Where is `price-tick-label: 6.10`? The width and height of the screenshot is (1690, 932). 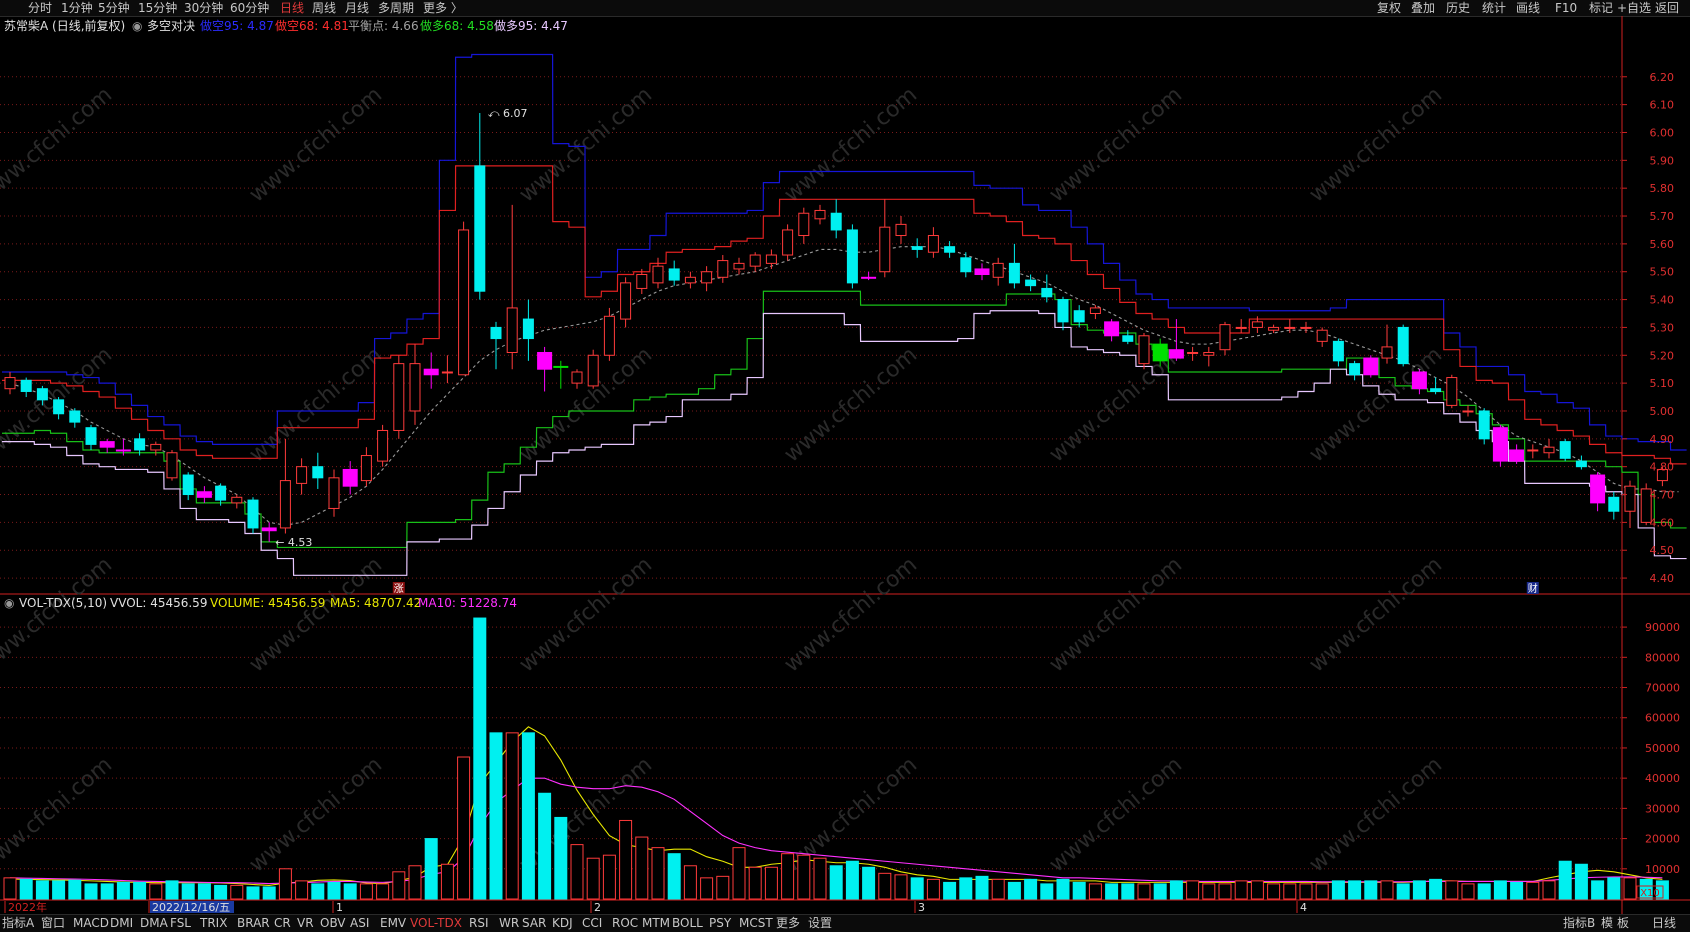 price-tick-label: 6.10 is located at coordinates (1662, 105).